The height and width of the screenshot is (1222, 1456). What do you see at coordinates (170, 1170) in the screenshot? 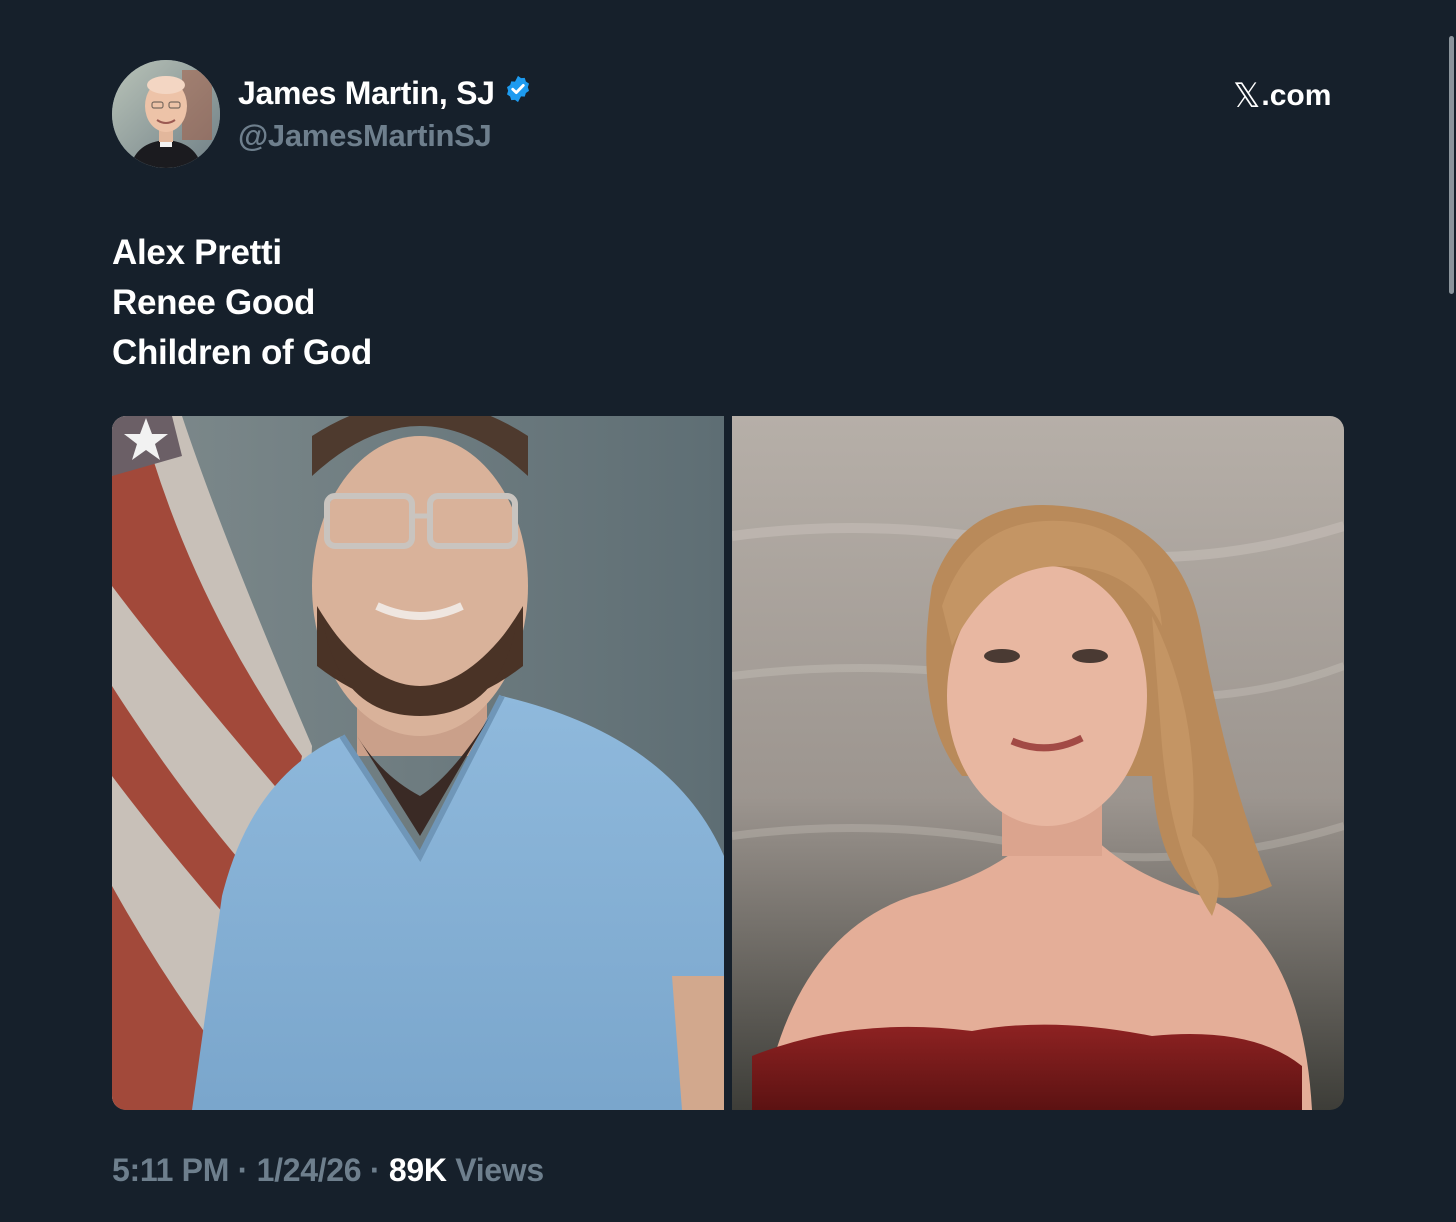
I see `tweet-time: 5:11 PM` at bounding box center [170, 1170].